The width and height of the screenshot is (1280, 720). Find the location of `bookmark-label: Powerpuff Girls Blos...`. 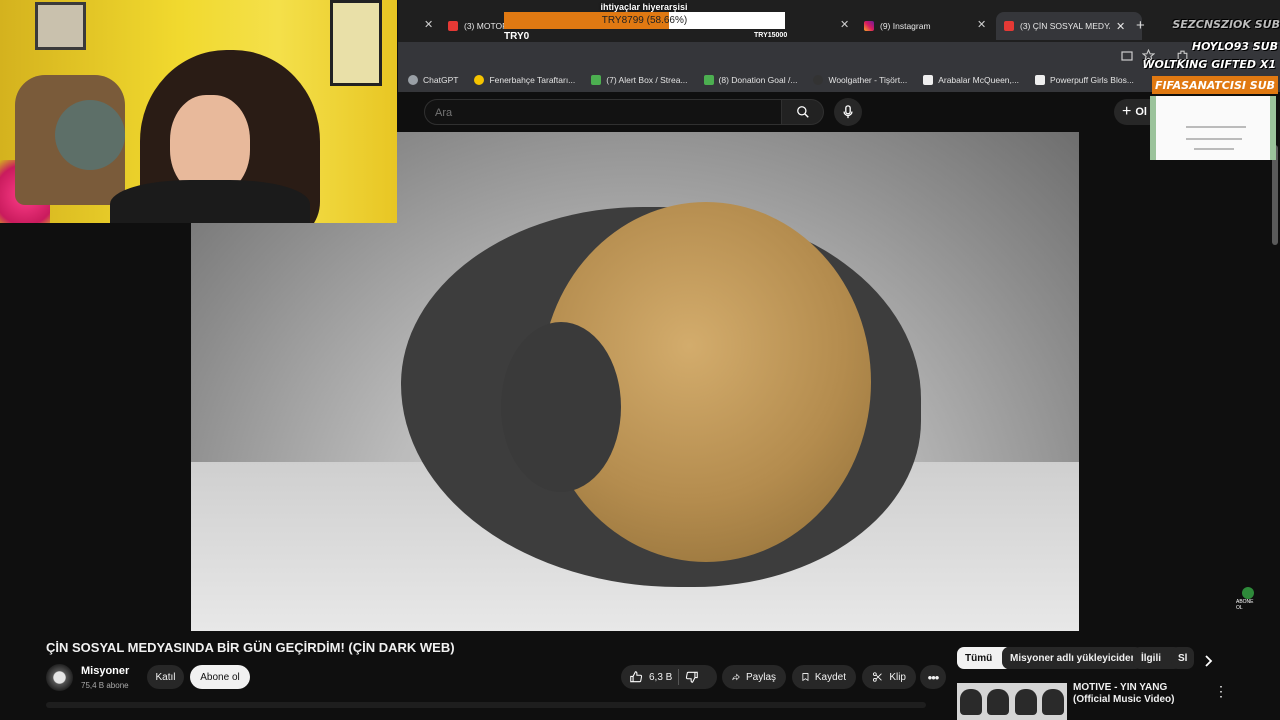

bookmark-label: Powerpuff Girls Blos... is located at coordinates (1091, 80).